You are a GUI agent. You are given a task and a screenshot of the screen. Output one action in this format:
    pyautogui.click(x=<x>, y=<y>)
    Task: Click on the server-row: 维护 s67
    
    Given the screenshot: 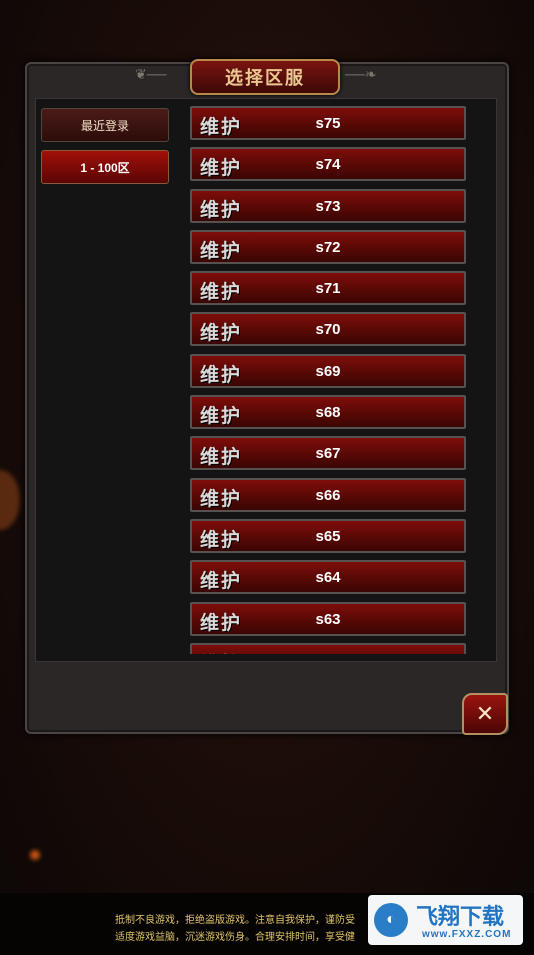 What is the action you would take?
    pyautogui.click(x=328, y=453)
    